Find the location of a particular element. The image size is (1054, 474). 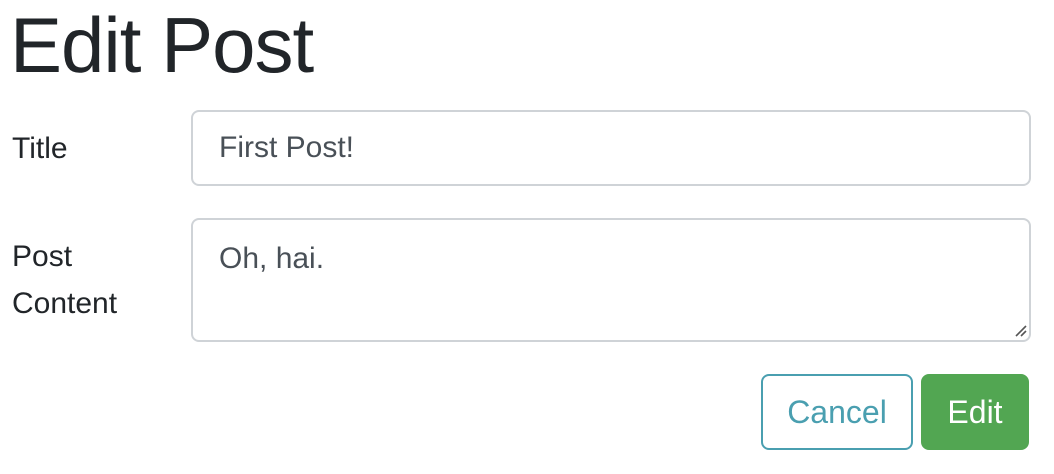

post-content-label: Post Content is located at coordinates (65, 280).